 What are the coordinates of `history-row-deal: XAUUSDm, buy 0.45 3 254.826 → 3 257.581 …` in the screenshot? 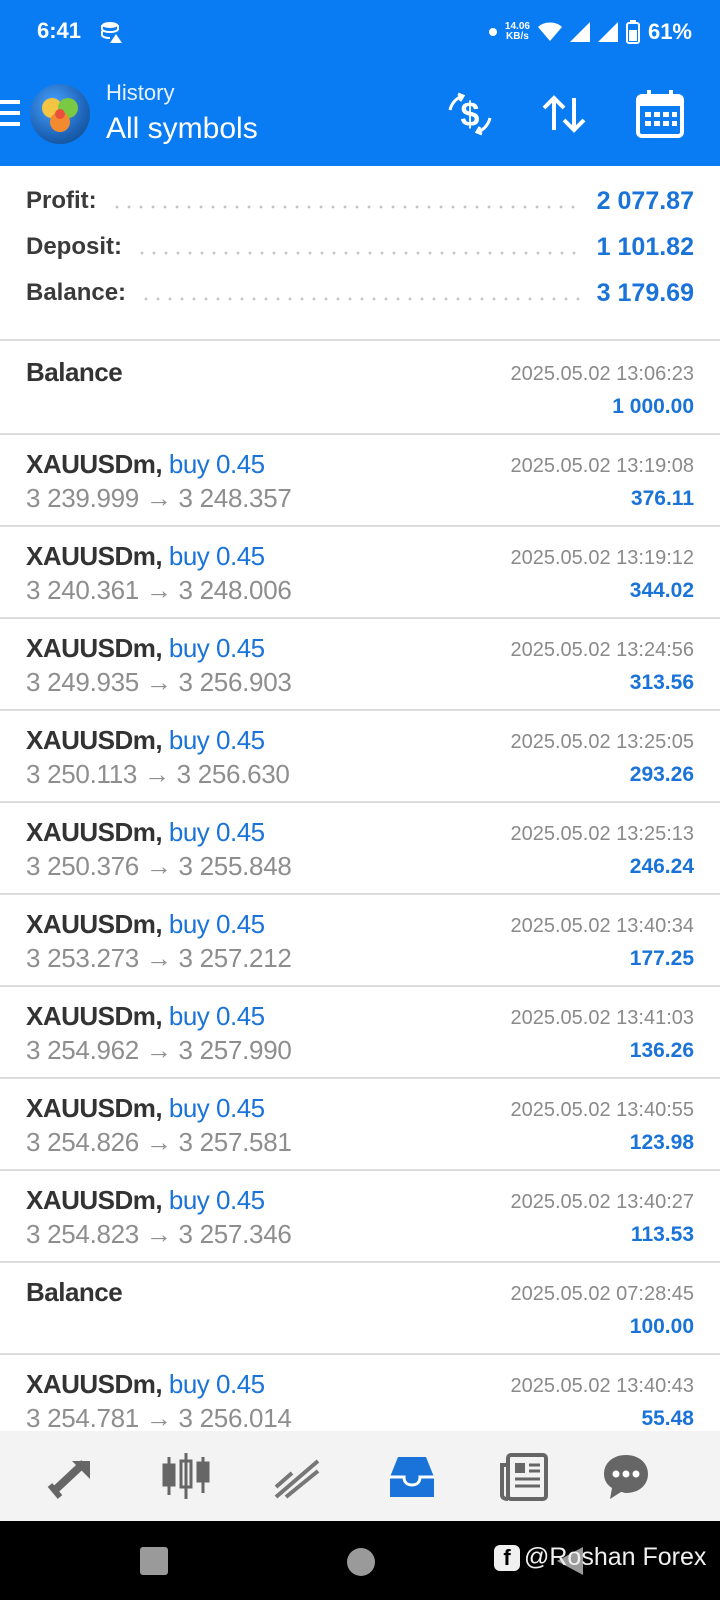 It's located at (360, 1125).